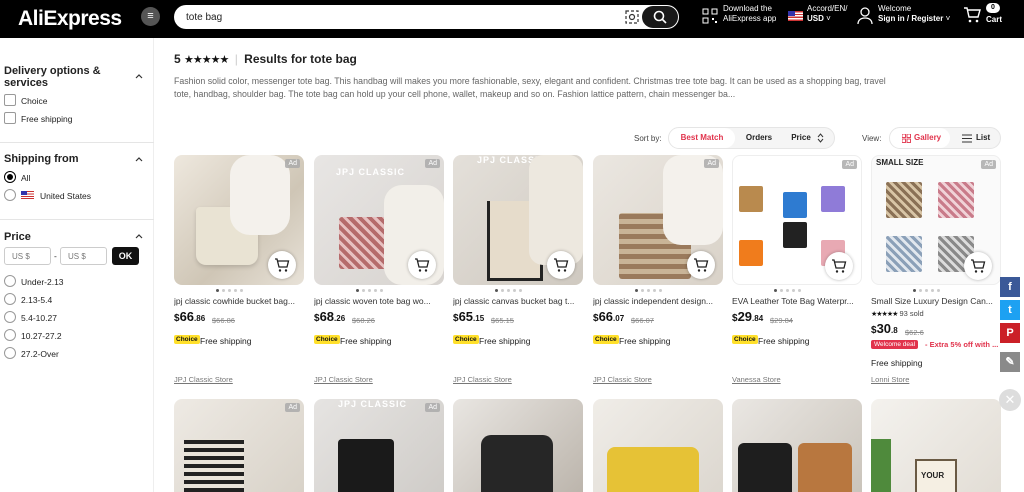  I want to click on shipping-from-title: Shipping from, so click(41, 159).